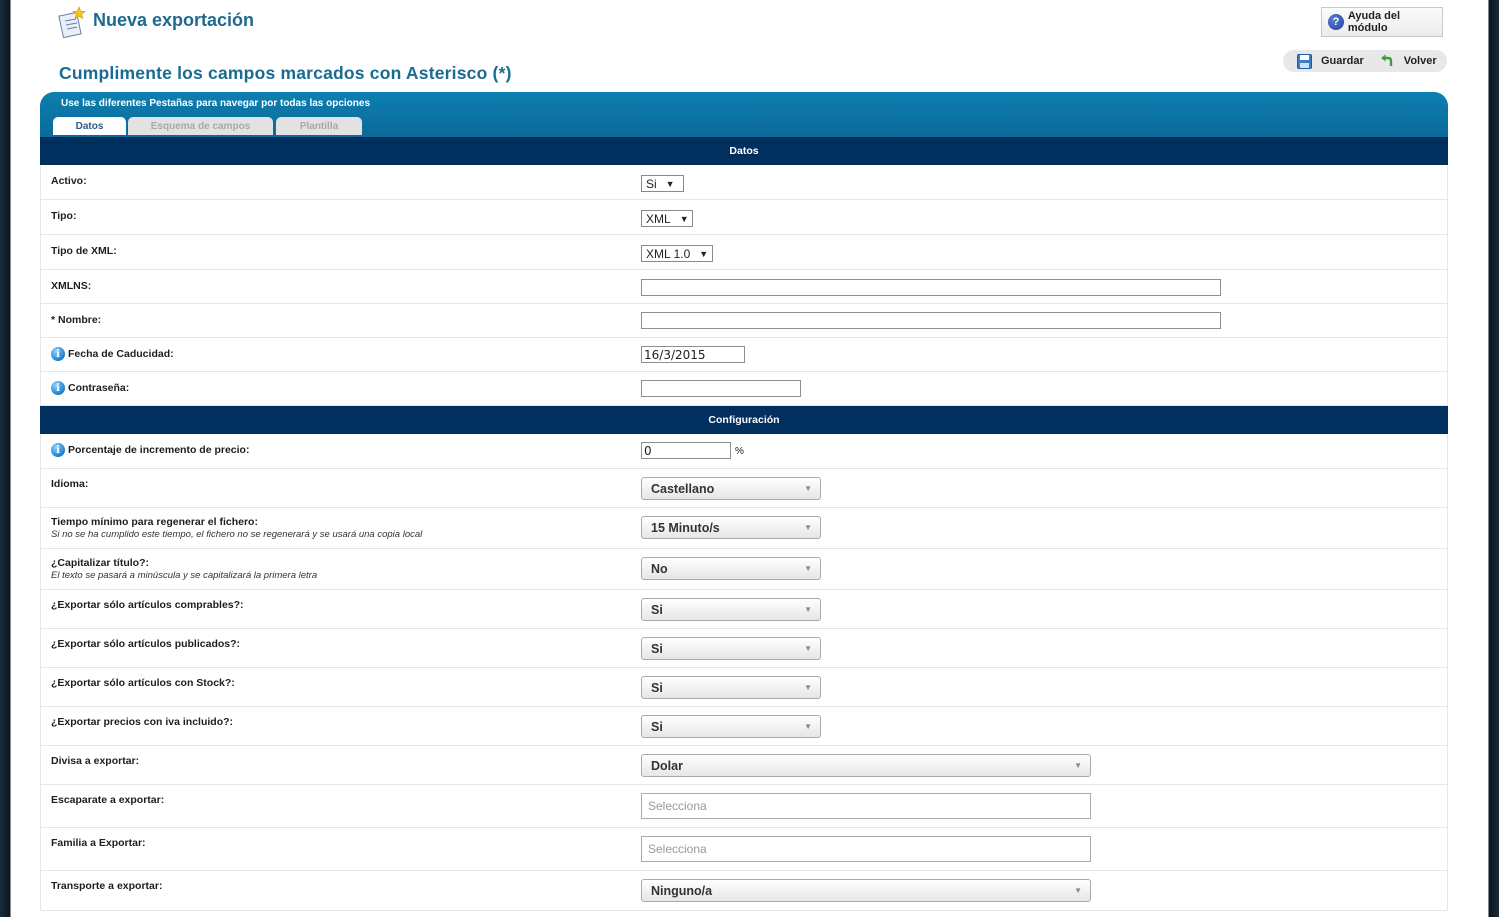 The width and height of the screenshot is (1499, 917). What do you see at coordinates (319, 126) in the screenshot?
I see `tab-plantilla: Plantilla` at bounding box center [319, 126].